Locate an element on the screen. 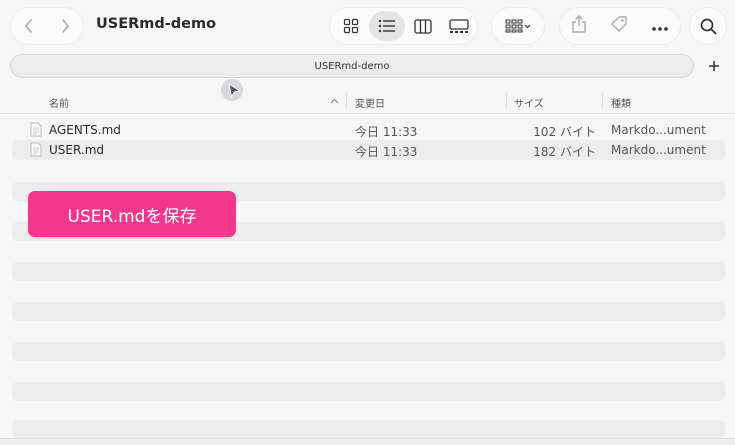 The width and height of the screenshot is (735, 445). toolbar: USERmd-demo is located at coordinates (367, 26).